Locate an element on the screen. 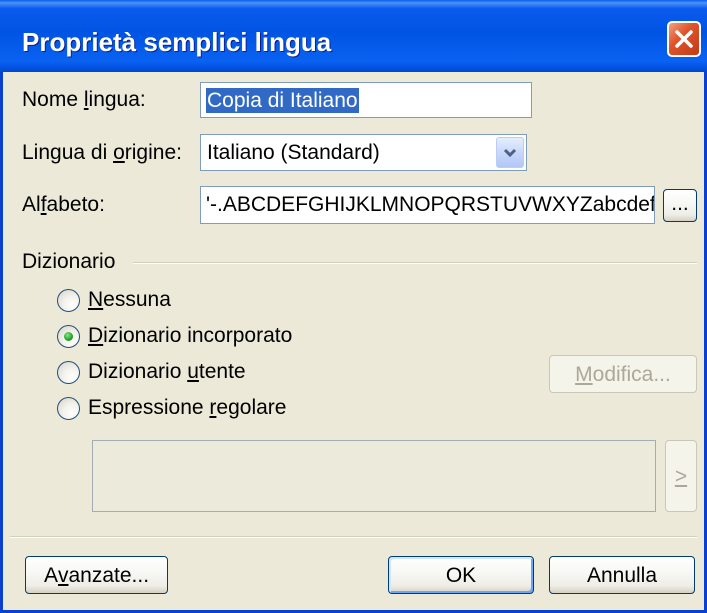 The width and height of the screenshot is (707, 613). radio-option-builtin: Dizionario incorporato is located at coordinates (174, 336).